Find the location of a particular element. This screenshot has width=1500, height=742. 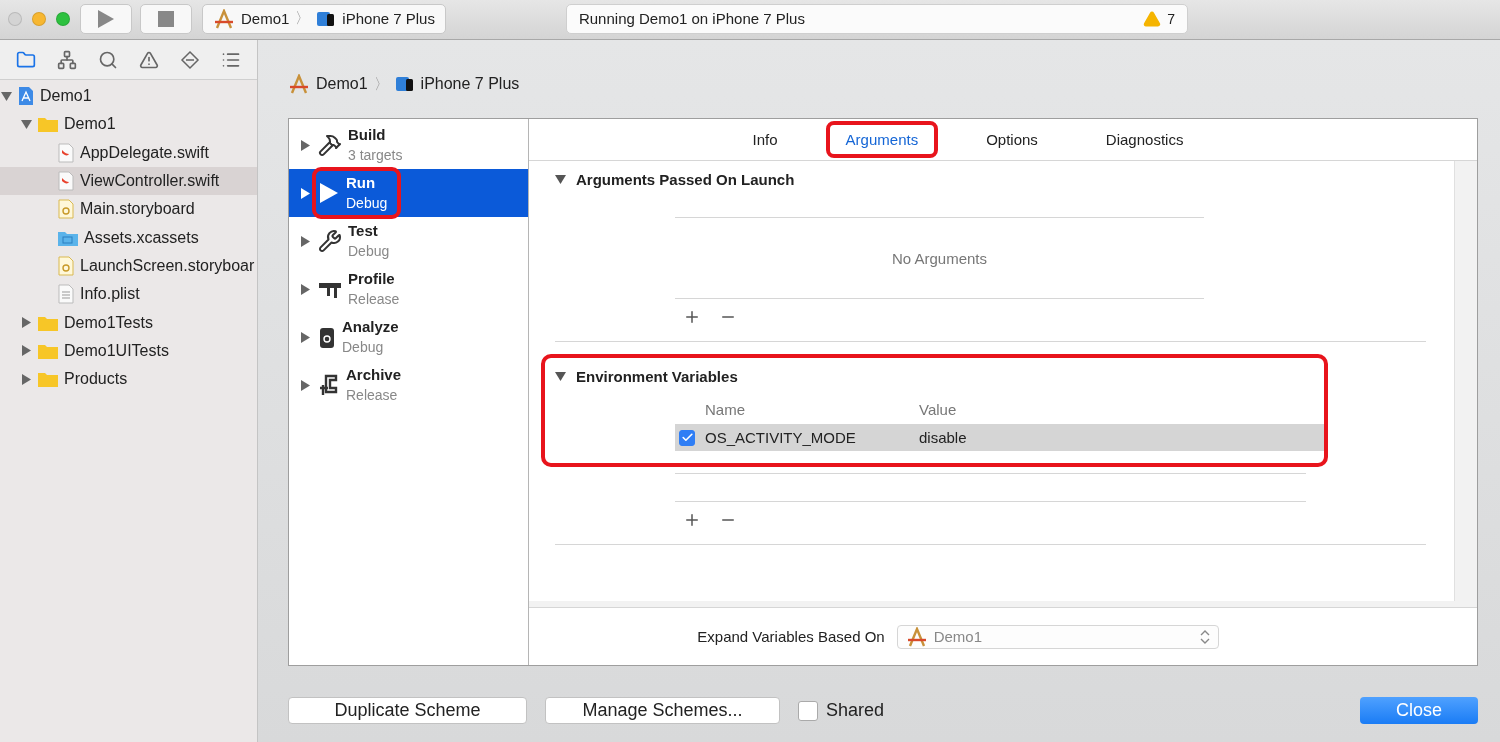

stop-button is located at coordinates (166, 18).